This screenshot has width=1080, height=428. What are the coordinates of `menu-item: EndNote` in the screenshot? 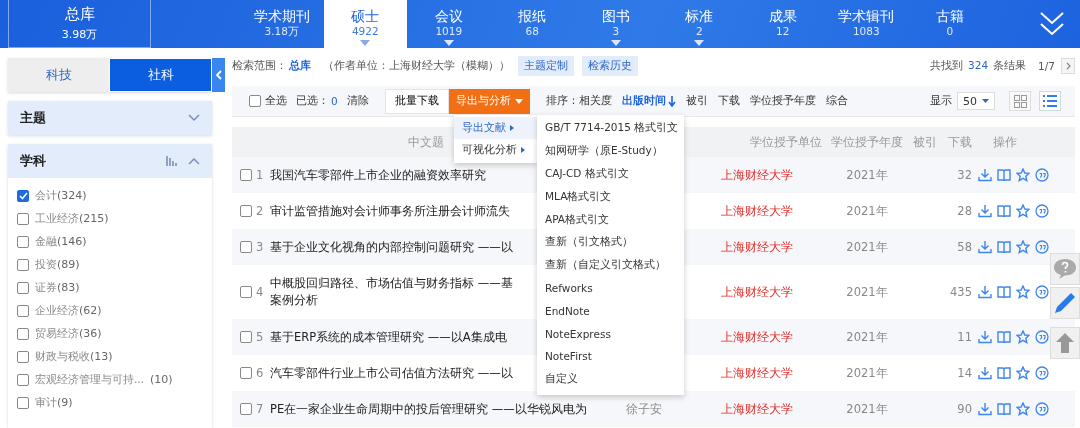 It's located at (608, 311).